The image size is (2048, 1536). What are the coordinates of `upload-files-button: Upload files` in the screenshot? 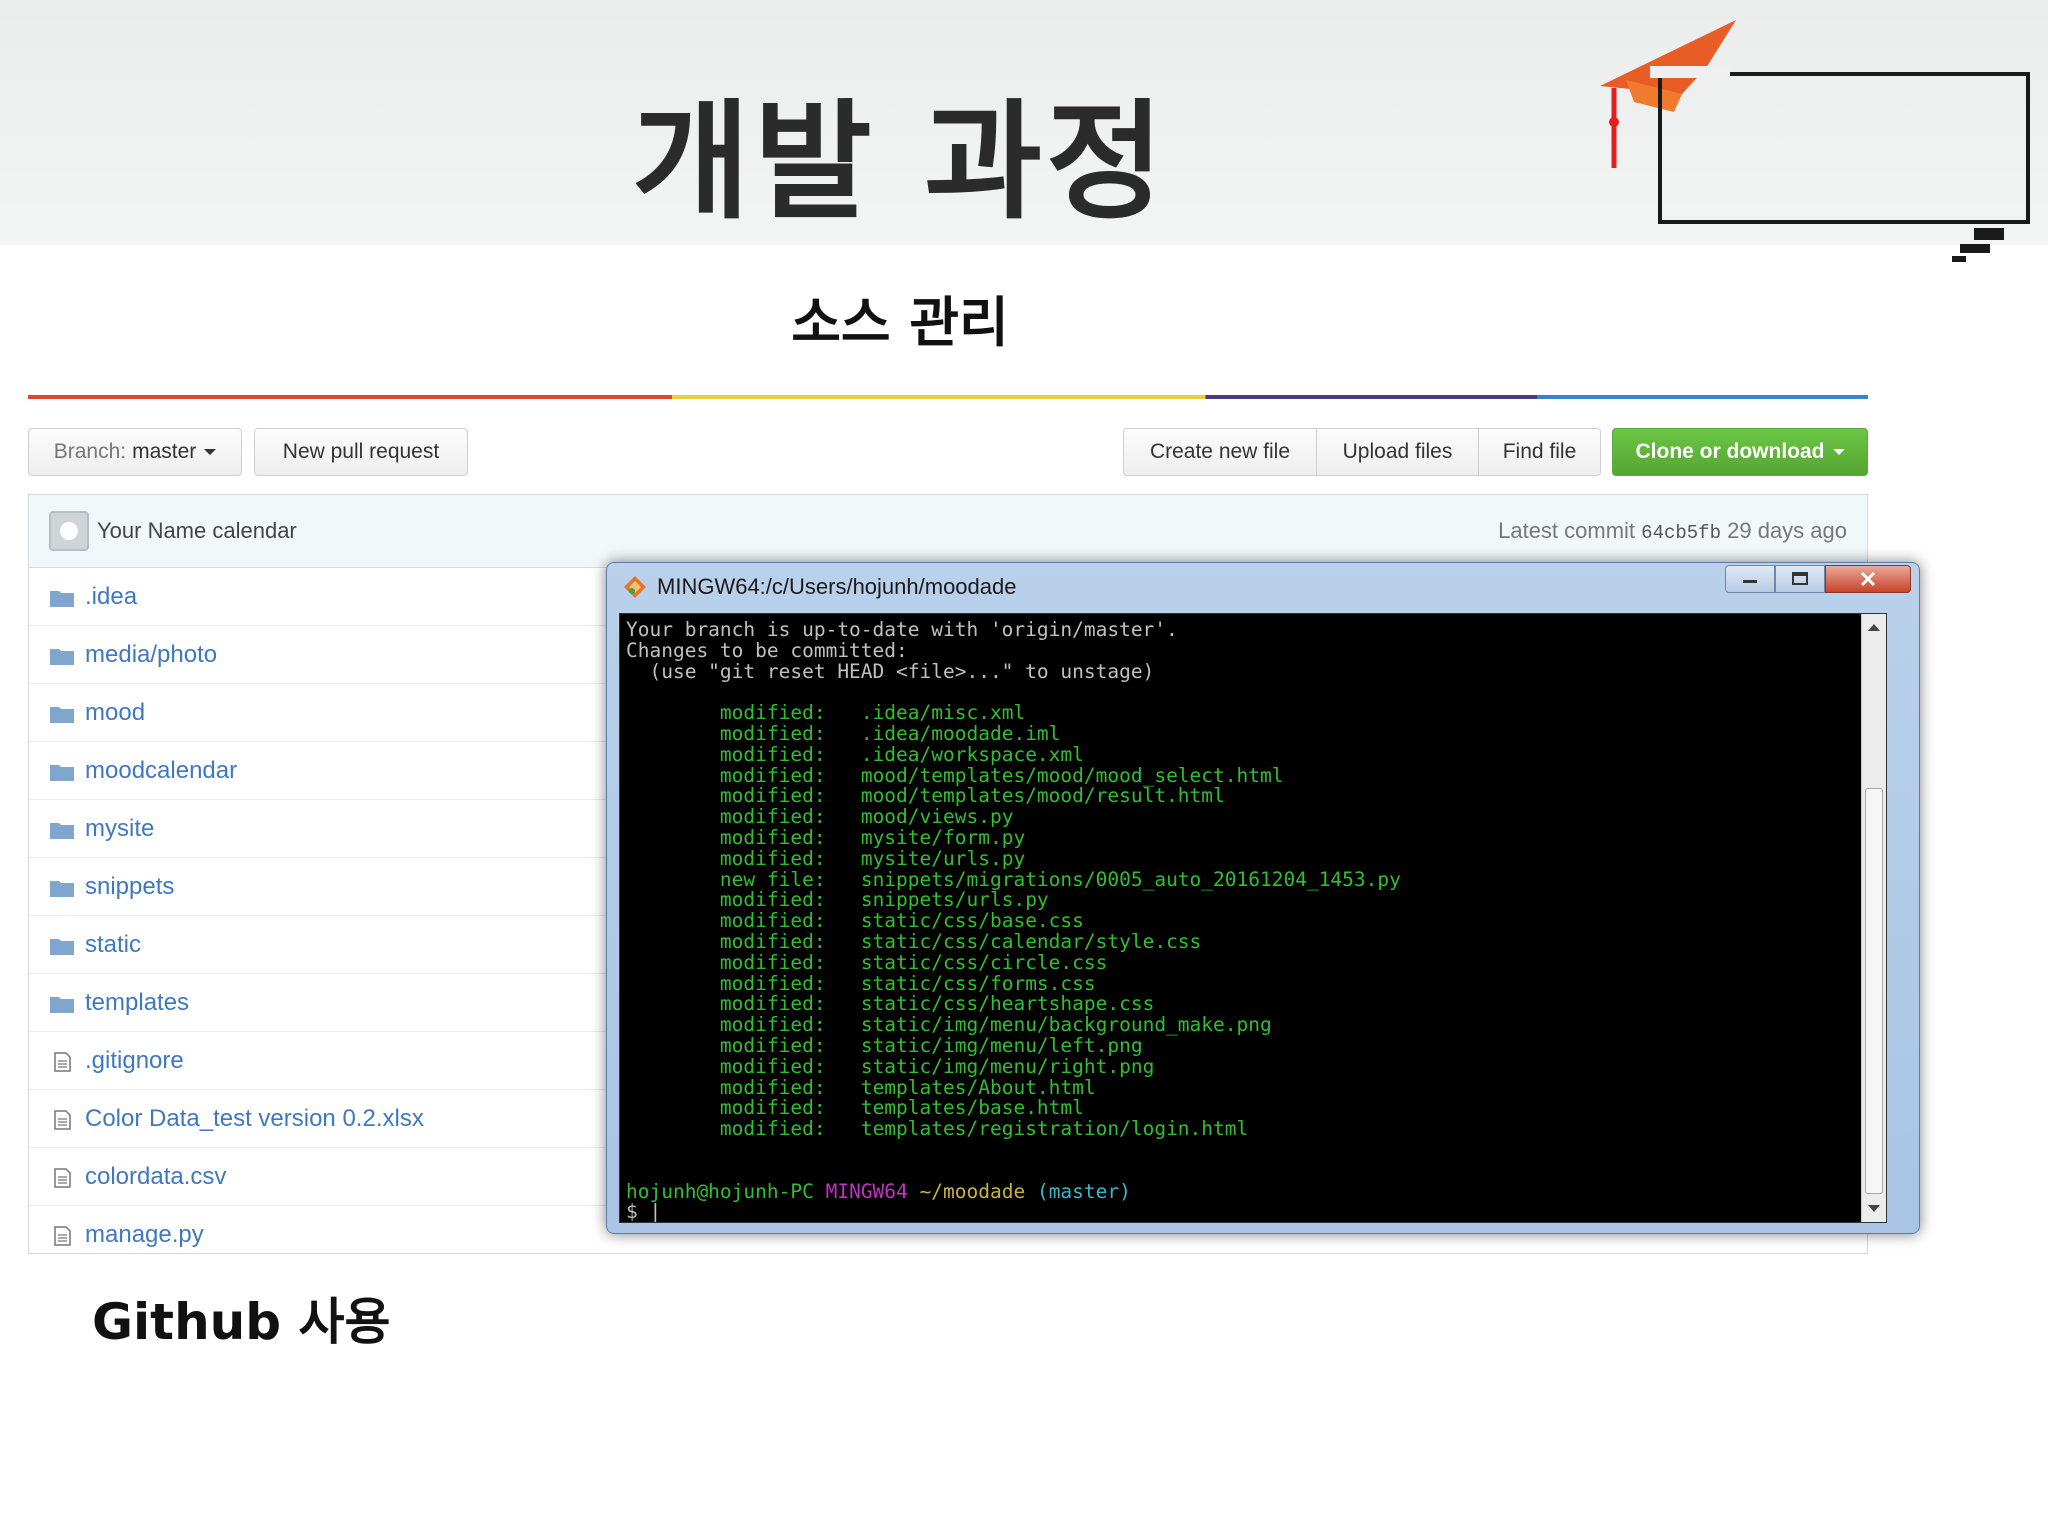 It's located at (1398, 452).